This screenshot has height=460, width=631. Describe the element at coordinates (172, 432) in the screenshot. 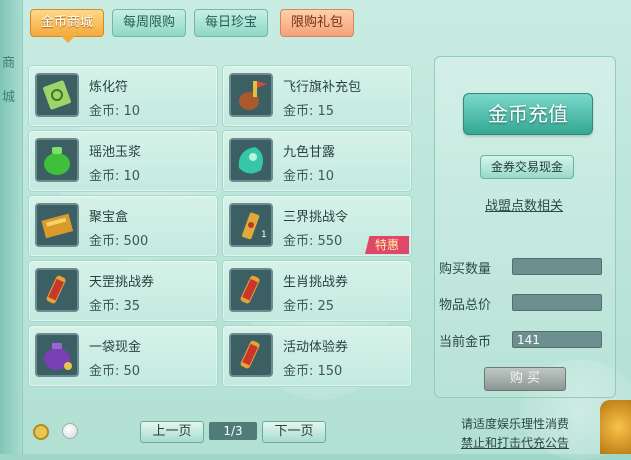

I see `prev-page-button: 上一页` at that location.